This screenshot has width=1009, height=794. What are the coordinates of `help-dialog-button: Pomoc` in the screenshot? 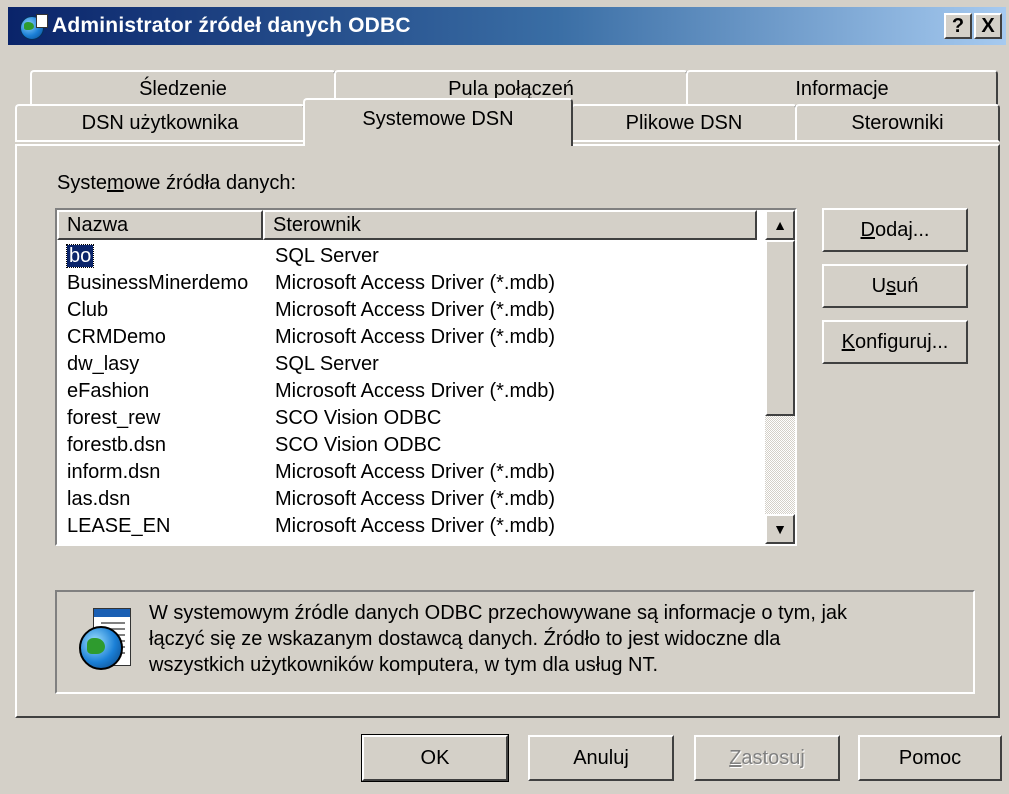 It's located at (930, 758).